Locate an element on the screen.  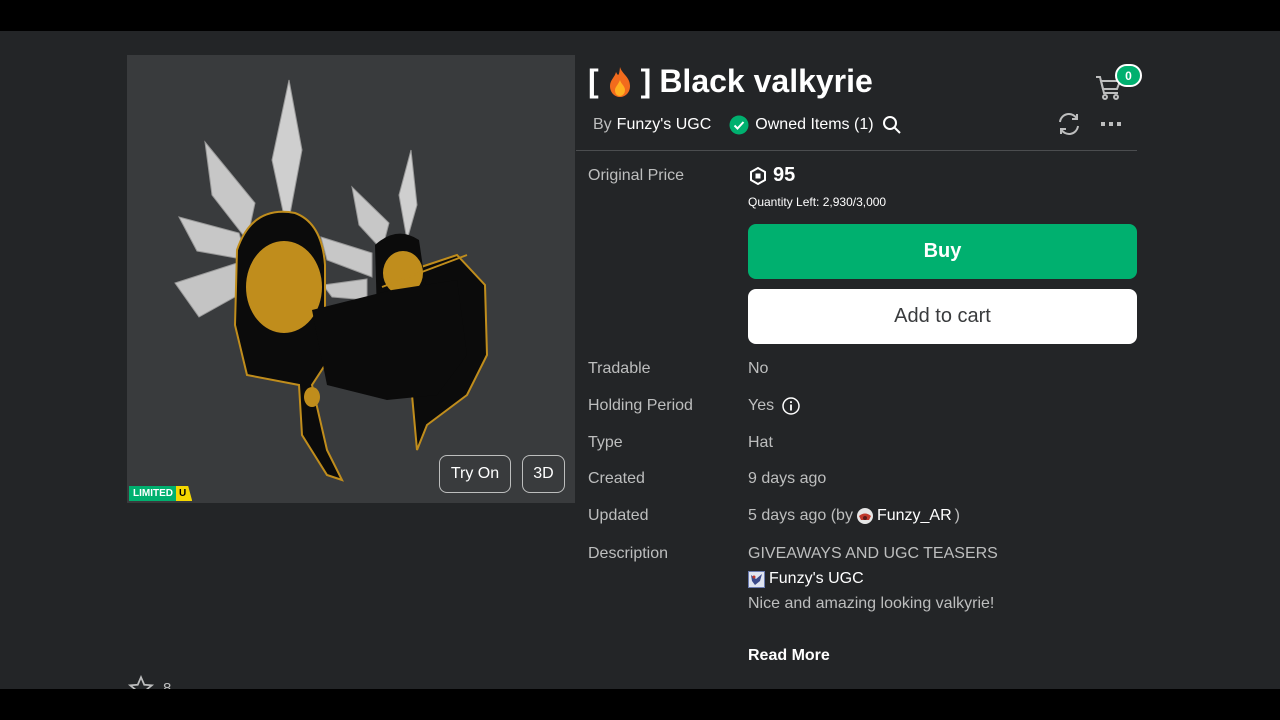
type-value: Hat is located at coordinates (760, 442).